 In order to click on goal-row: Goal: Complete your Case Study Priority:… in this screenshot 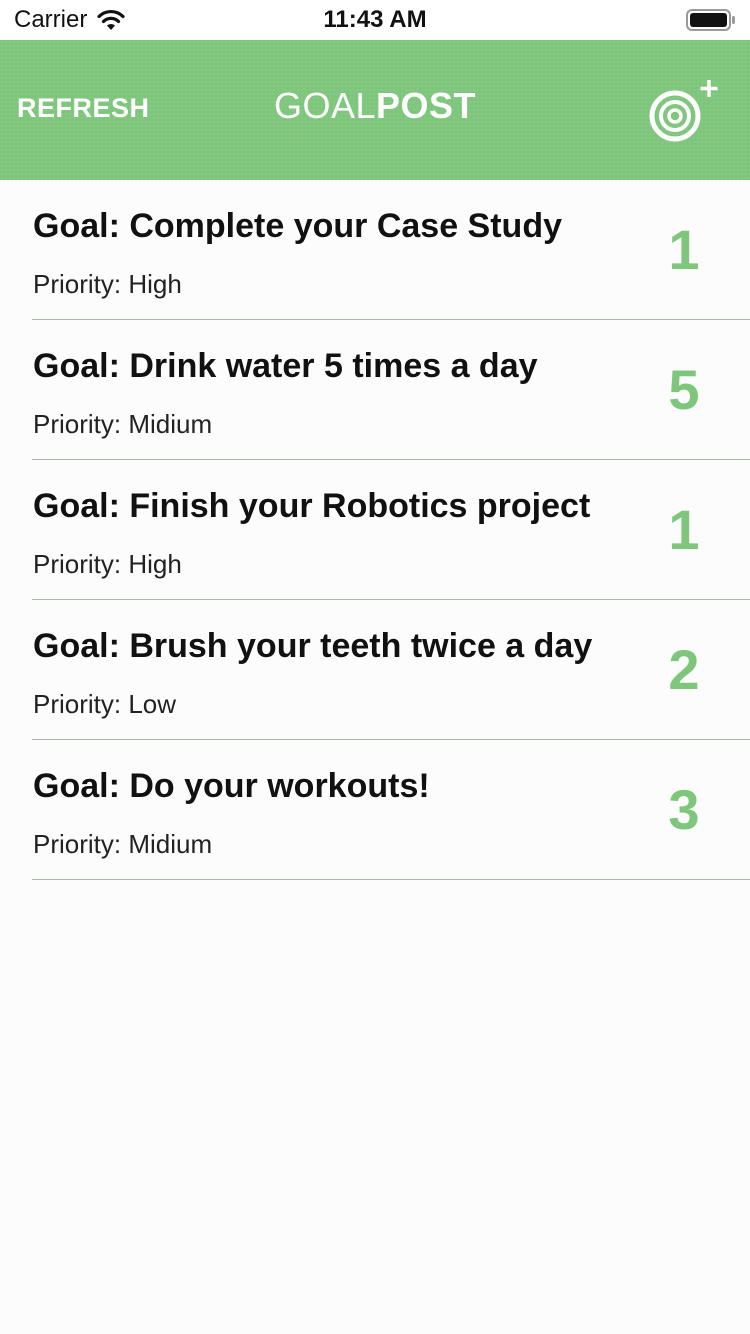, I will do `click(375, 250)`.